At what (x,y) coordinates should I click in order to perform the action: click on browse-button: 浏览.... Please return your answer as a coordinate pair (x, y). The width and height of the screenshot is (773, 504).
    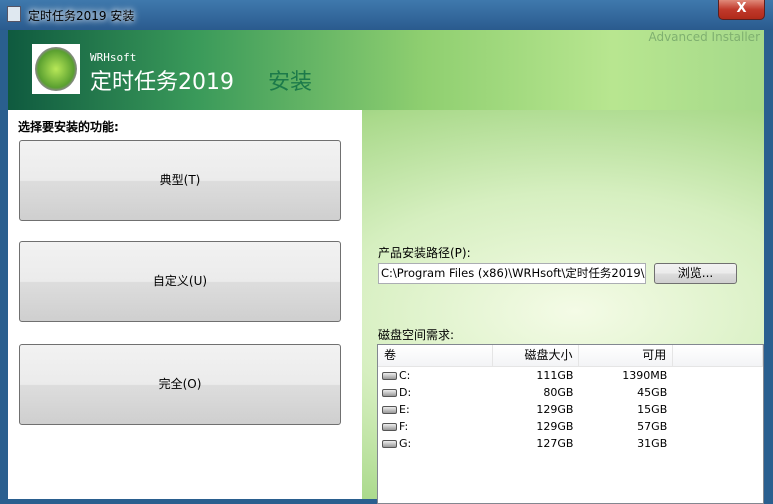
    Looking at the image, I should click on (695, 273).